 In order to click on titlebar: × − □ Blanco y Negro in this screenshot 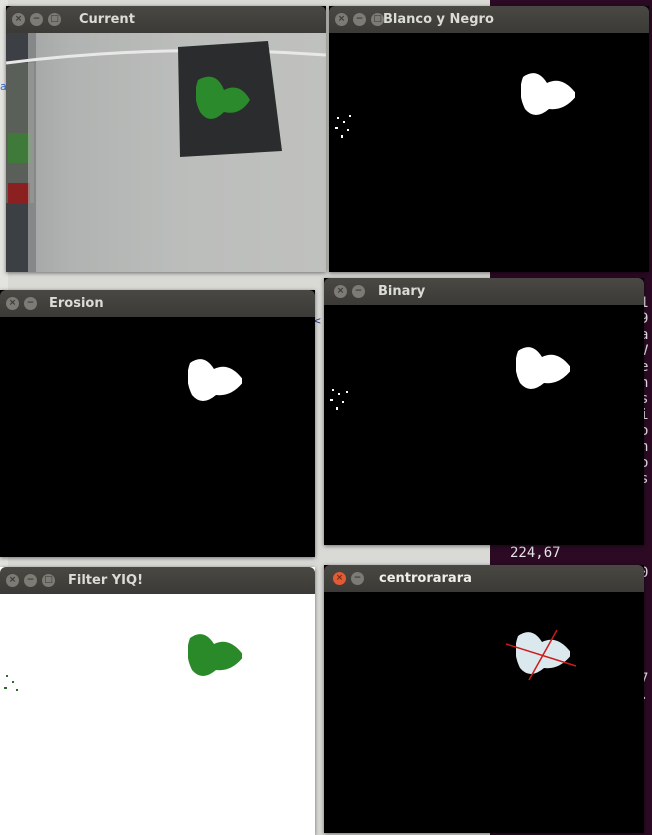, I will do `click(489, 19)`.